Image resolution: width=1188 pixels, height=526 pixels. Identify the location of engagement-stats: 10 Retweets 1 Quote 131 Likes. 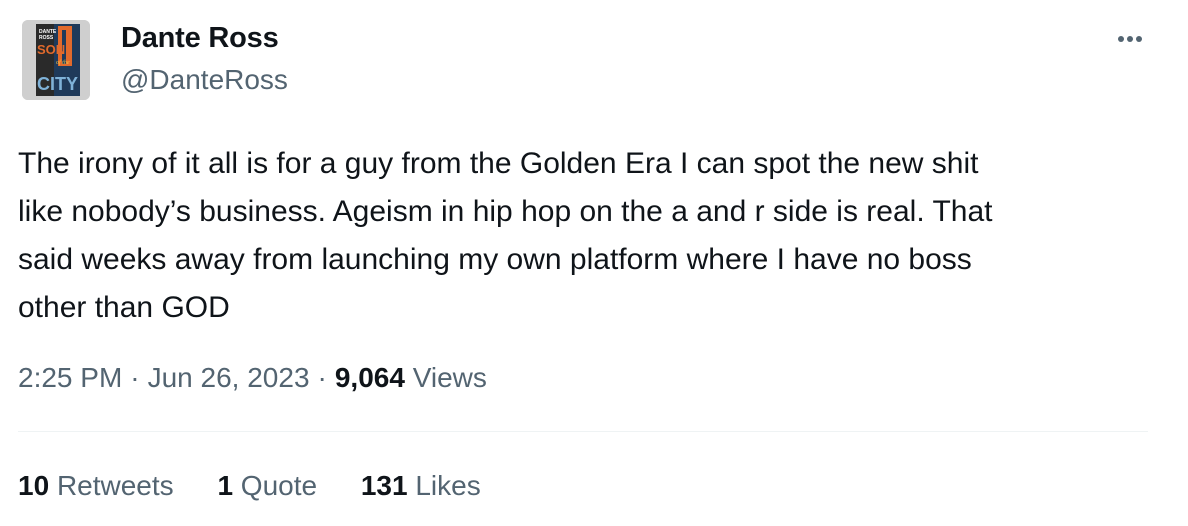
(267, 486).